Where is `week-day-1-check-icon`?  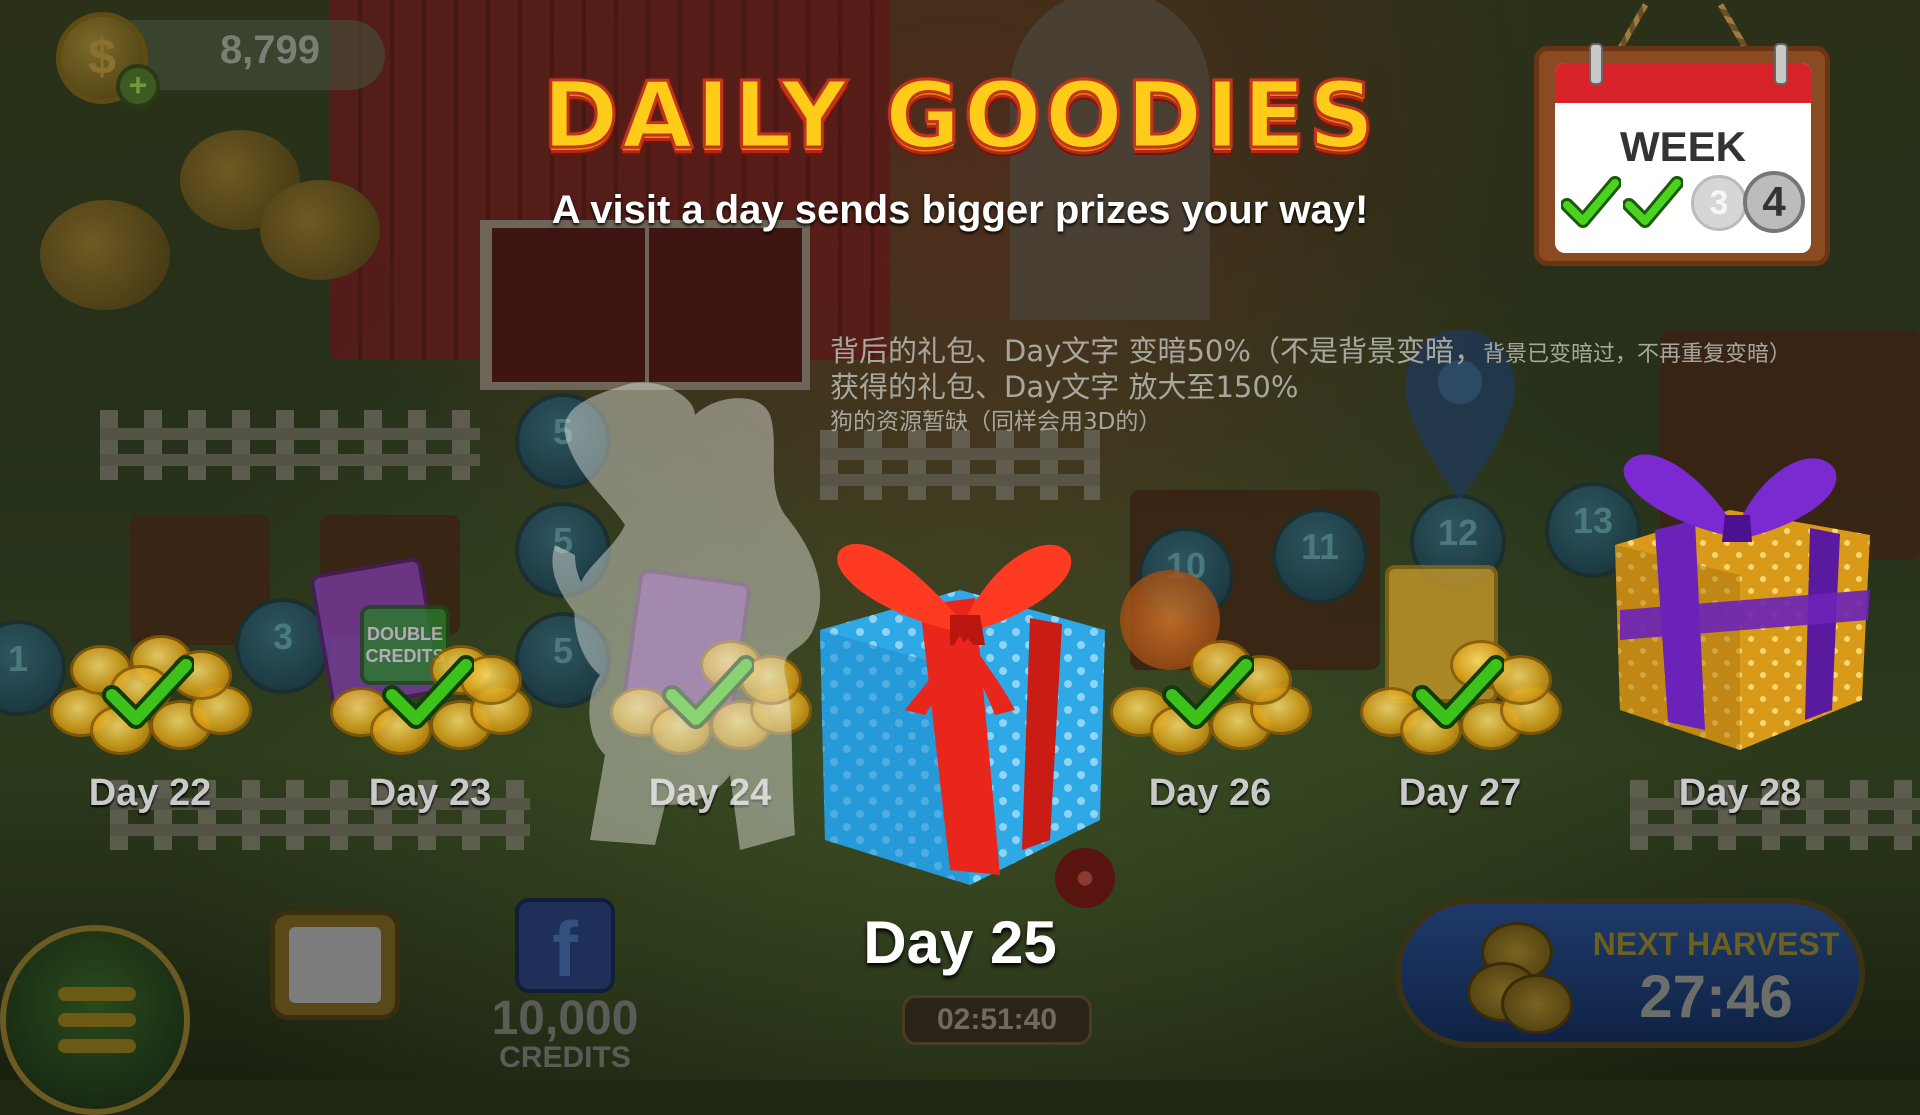
week-day-1-check-icon is located at coordinates (1591, 203).